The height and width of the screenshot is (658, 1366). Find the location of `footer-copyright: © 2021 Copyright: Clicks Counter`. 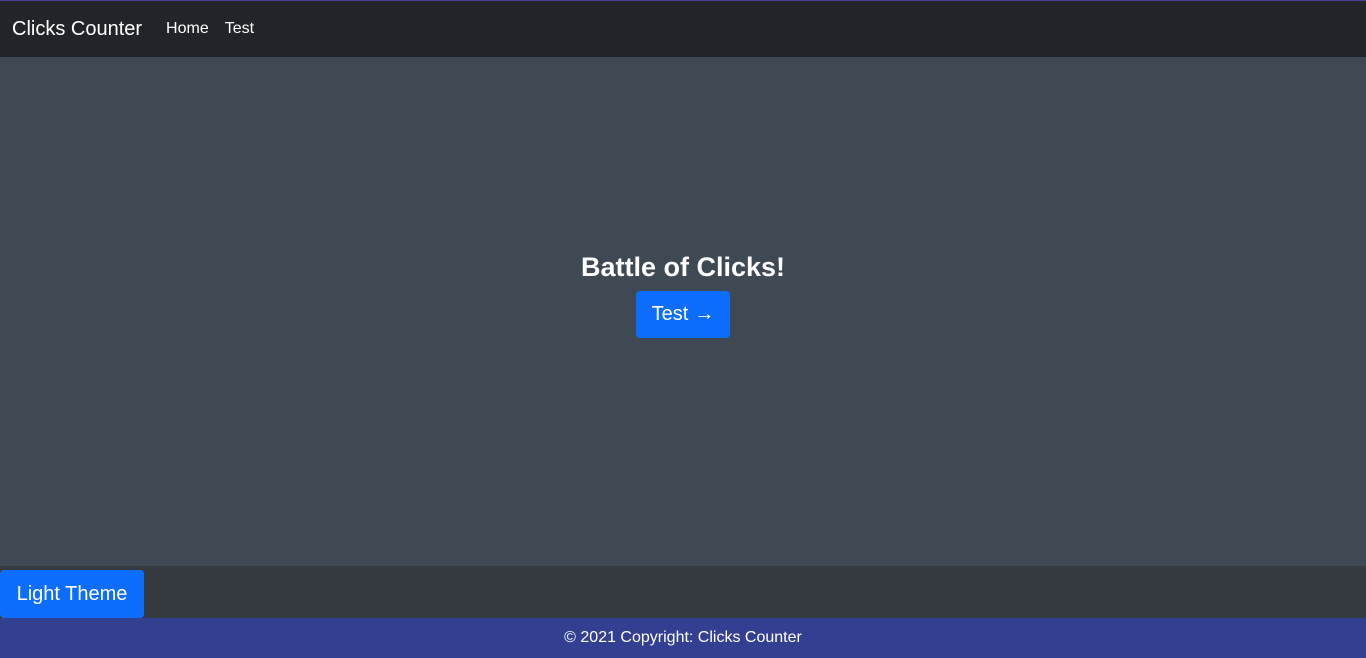

footer-copyright: © 2021 Copyright: Clicks Counter is located at coordinates (683, 637).